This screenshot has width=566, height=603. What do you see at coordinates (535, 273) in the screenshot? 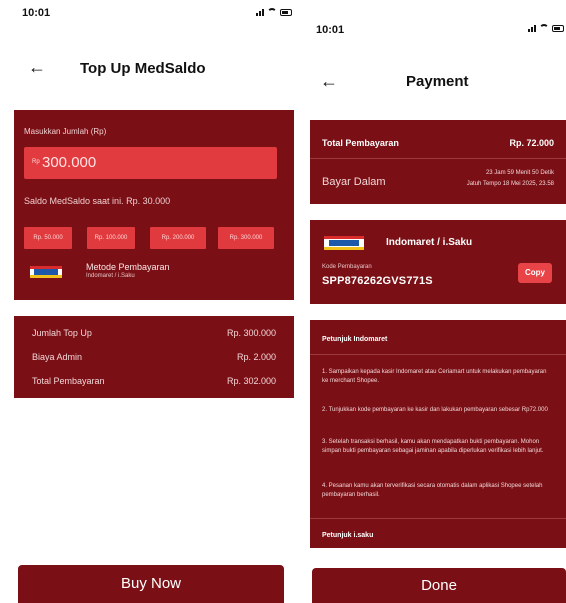
I see `copy-button: Copy` at bounding box center [535, 273].